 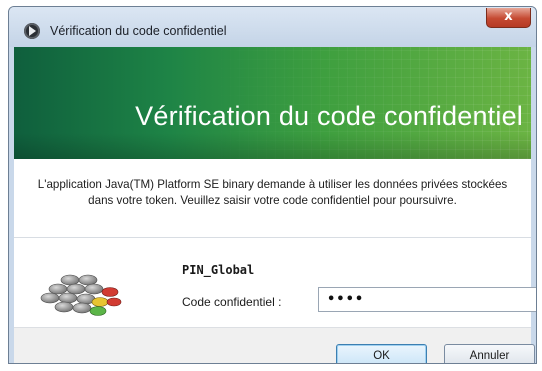 I want to click on title-bar: Vérification du code confidentiel x, so click(x=272, y=27).